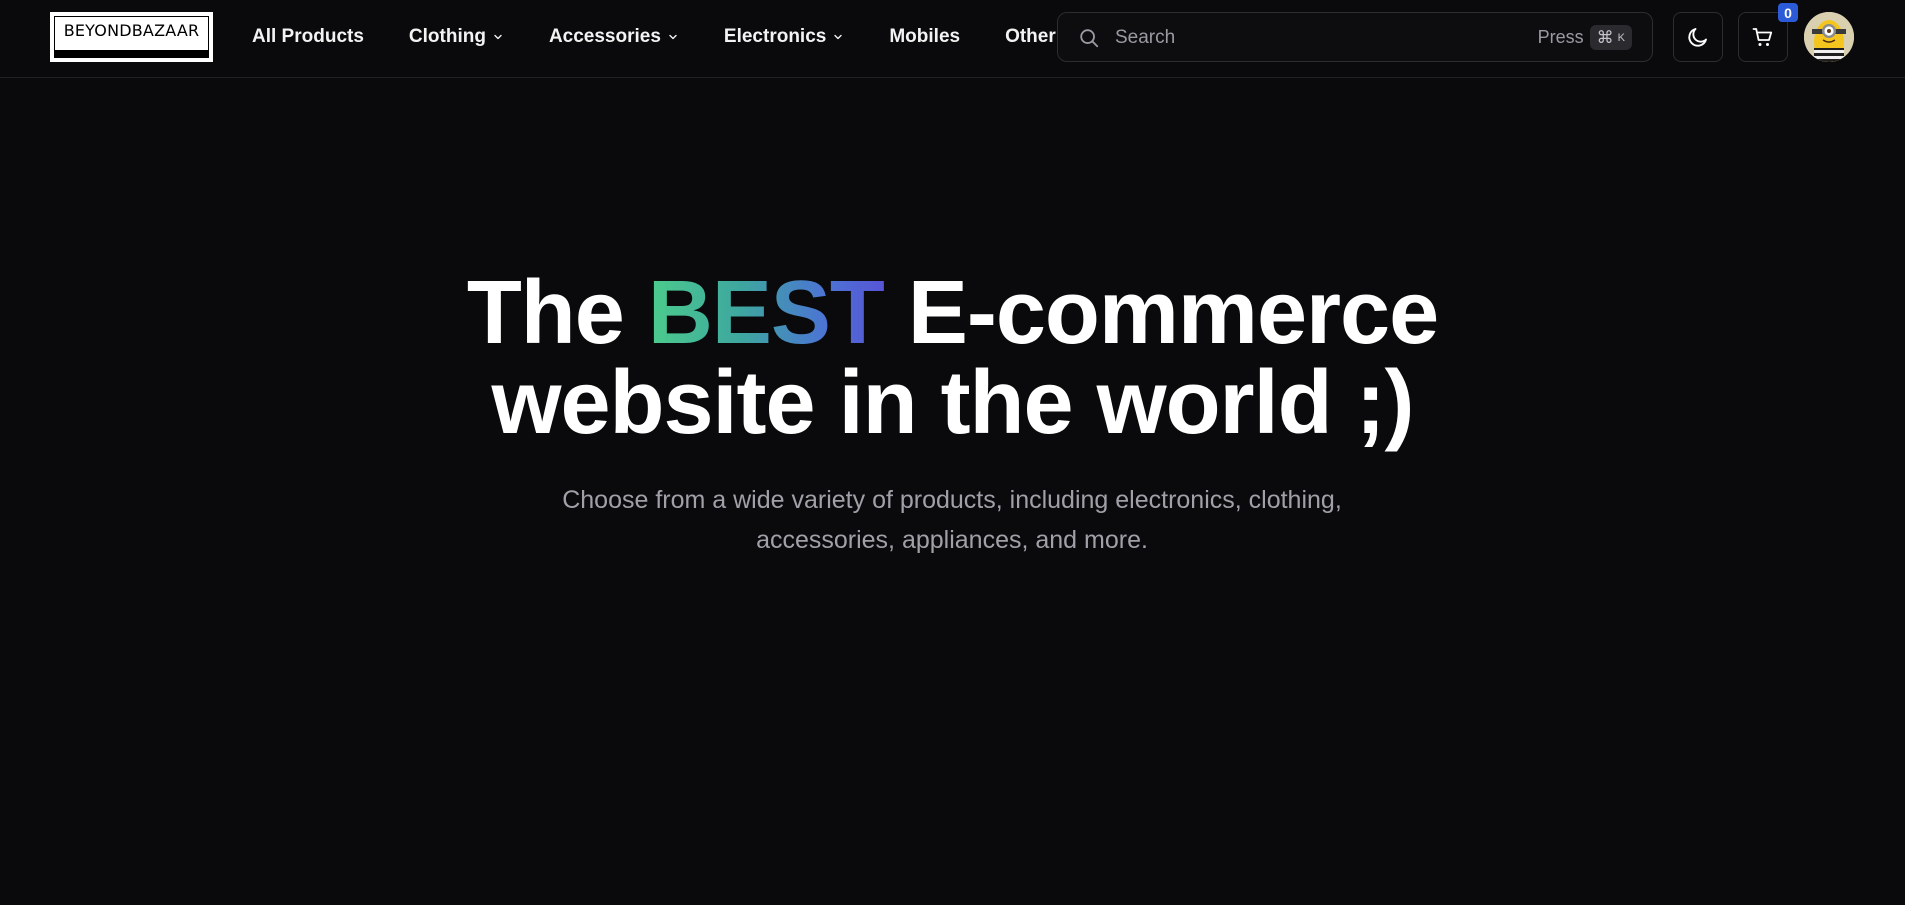  I want to click on nav-item-electronics: Electronics, so click(784, 37).